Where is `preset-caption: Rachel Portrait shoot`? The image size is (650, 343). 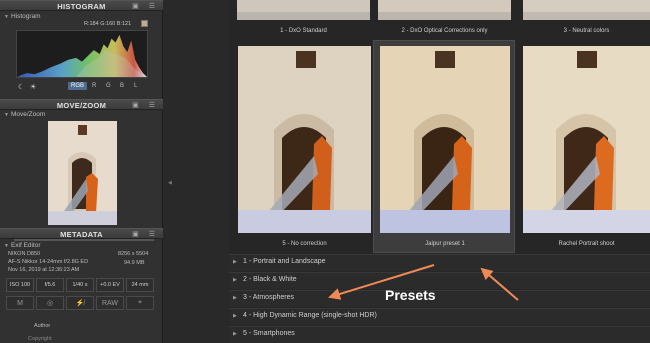
preset-caption: Rachel Portrait shoot is located at coordinates (586, 244).